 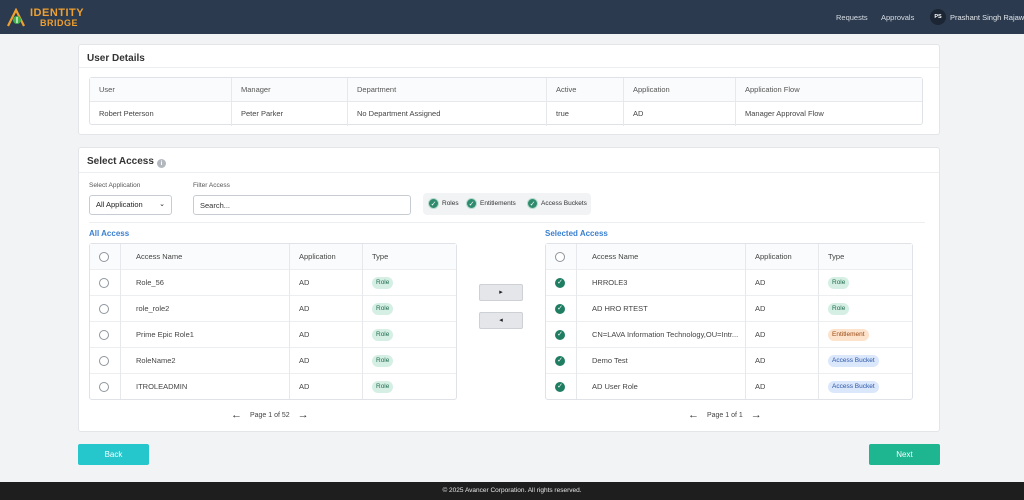 I want to click on type-badge: Entitlement, so click(x=848, y=335).